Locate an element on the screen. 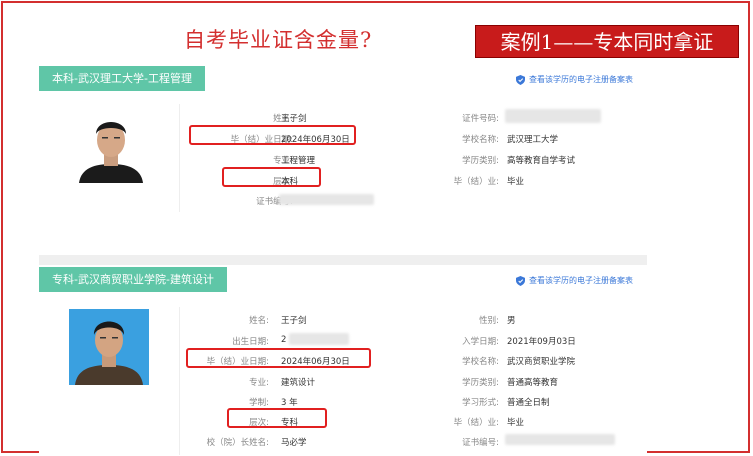  headline: 自考毕业证含金量? is located at coordinates (278, 40).